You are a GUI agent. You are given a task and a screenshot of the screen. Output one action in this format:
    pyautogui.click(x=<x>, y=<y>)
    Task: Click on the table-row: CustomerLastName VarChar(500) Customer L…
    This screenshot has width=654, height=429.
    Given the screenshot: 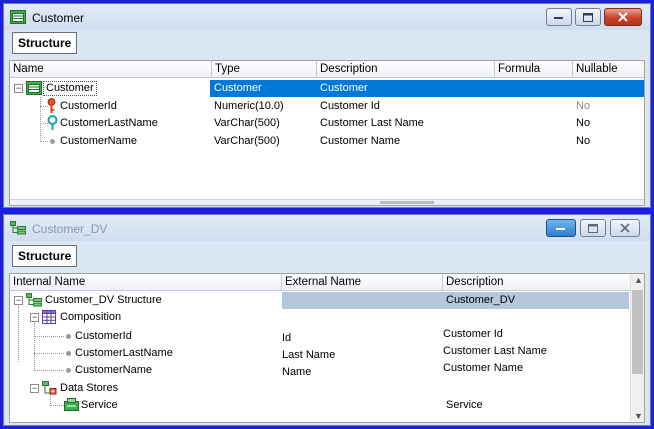 What is the action you would take?
    pyautogui.click(x=327, y=123)
    